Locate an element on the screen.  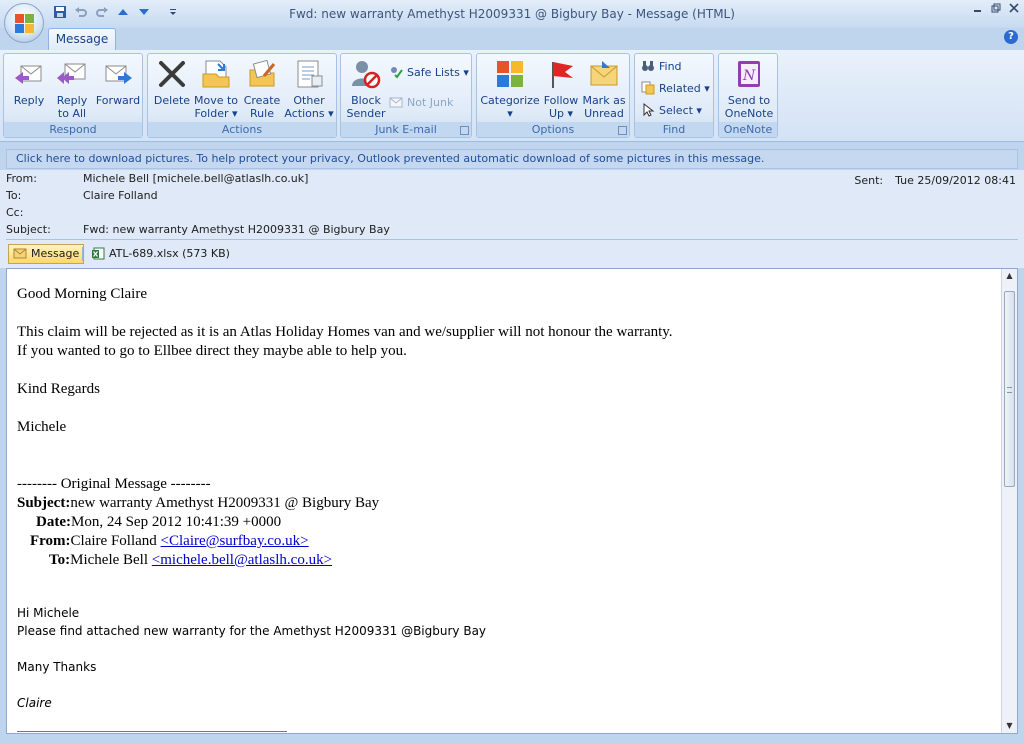
vertical-scrollbar: ▲ ▼ is located at coordinates (1009, 501).